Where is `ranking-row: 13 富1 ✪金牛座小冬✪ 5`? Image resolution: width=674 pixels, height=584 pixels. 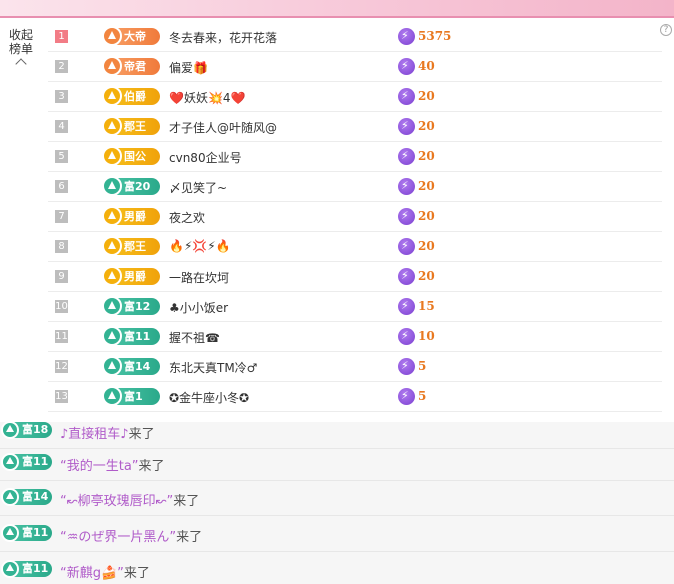
ranking-row: 13 富1 ✪金牛座小冬✪ 5 is located at coordinates (355, 397).